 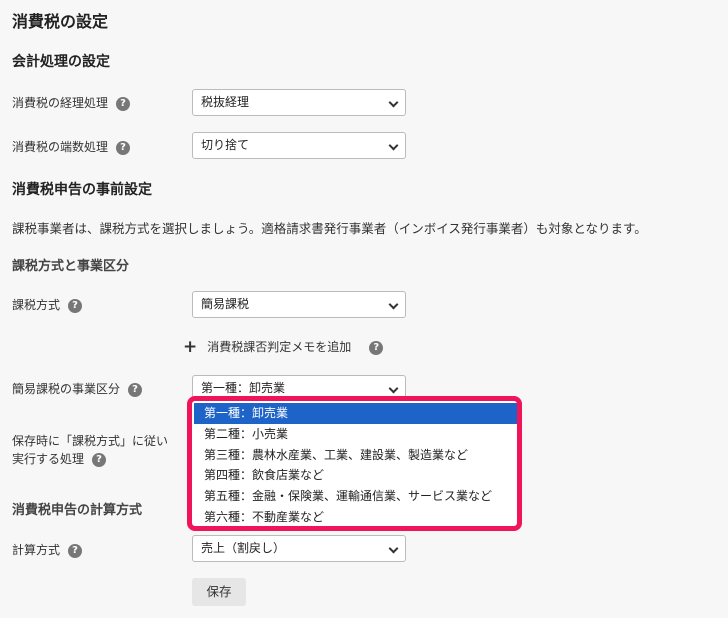 I want to click on subtitle-calc: 消費税申告の計算方式, so click(x=77, y=510).